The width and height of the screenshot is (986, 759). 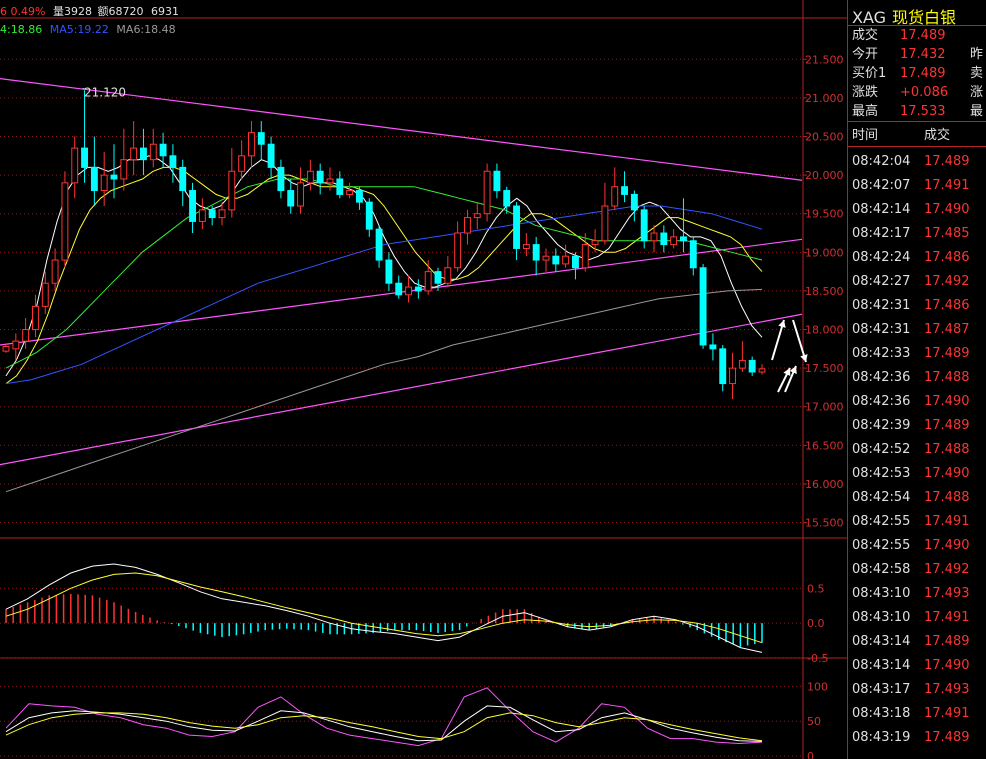 I want to click on quote-extra: 卖, so click(x=977, y=73).